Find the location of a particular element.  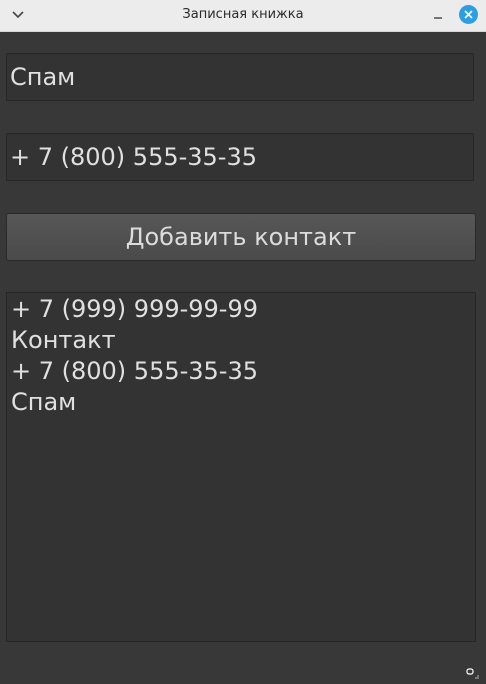

close-icon is located at coordinates (468, 14).